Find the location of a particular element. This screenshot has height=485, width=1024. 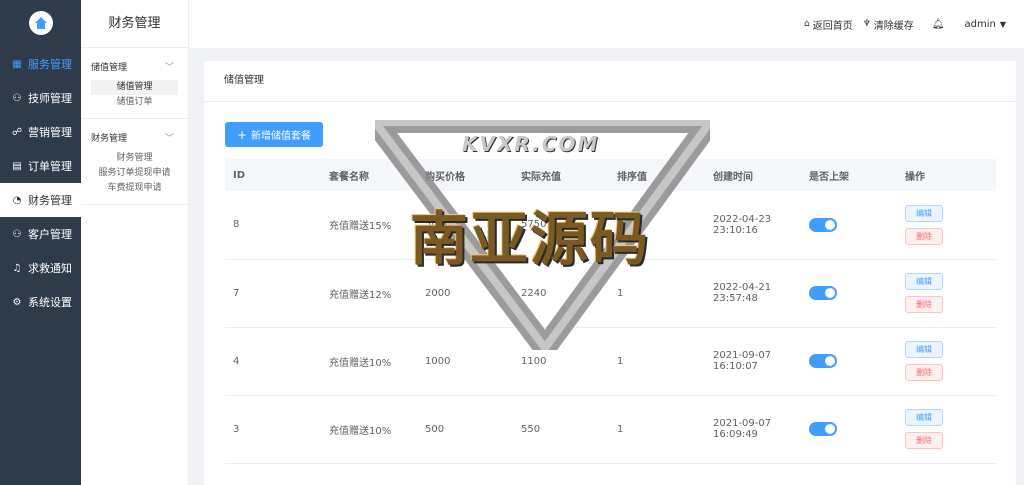

sidebar-item-label: 营销管理 is located at coordinates (50, 132).